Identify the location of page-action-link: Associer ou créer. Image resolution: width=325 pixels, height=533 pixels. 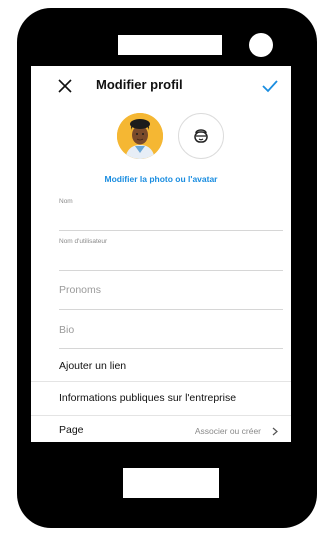
(228, 431).